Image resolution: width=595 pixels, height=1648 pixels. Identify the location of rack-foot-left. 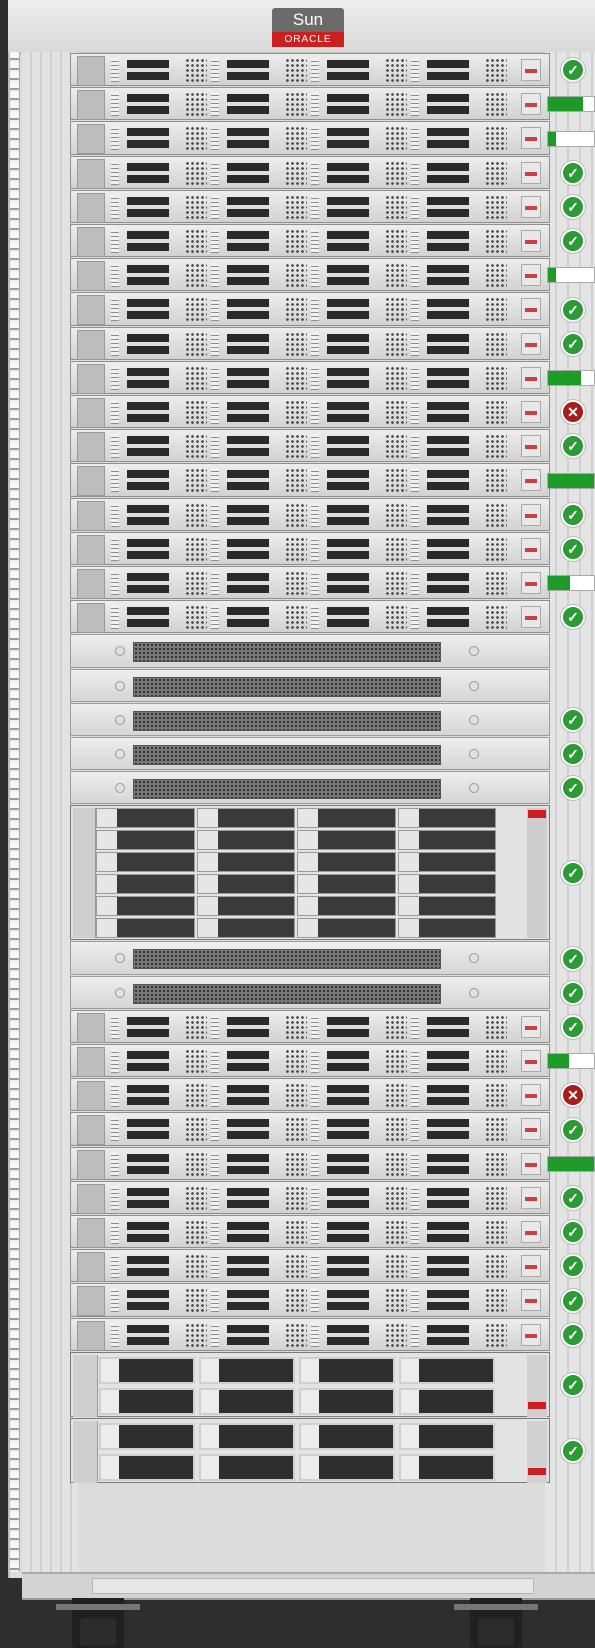
(98, 1623).